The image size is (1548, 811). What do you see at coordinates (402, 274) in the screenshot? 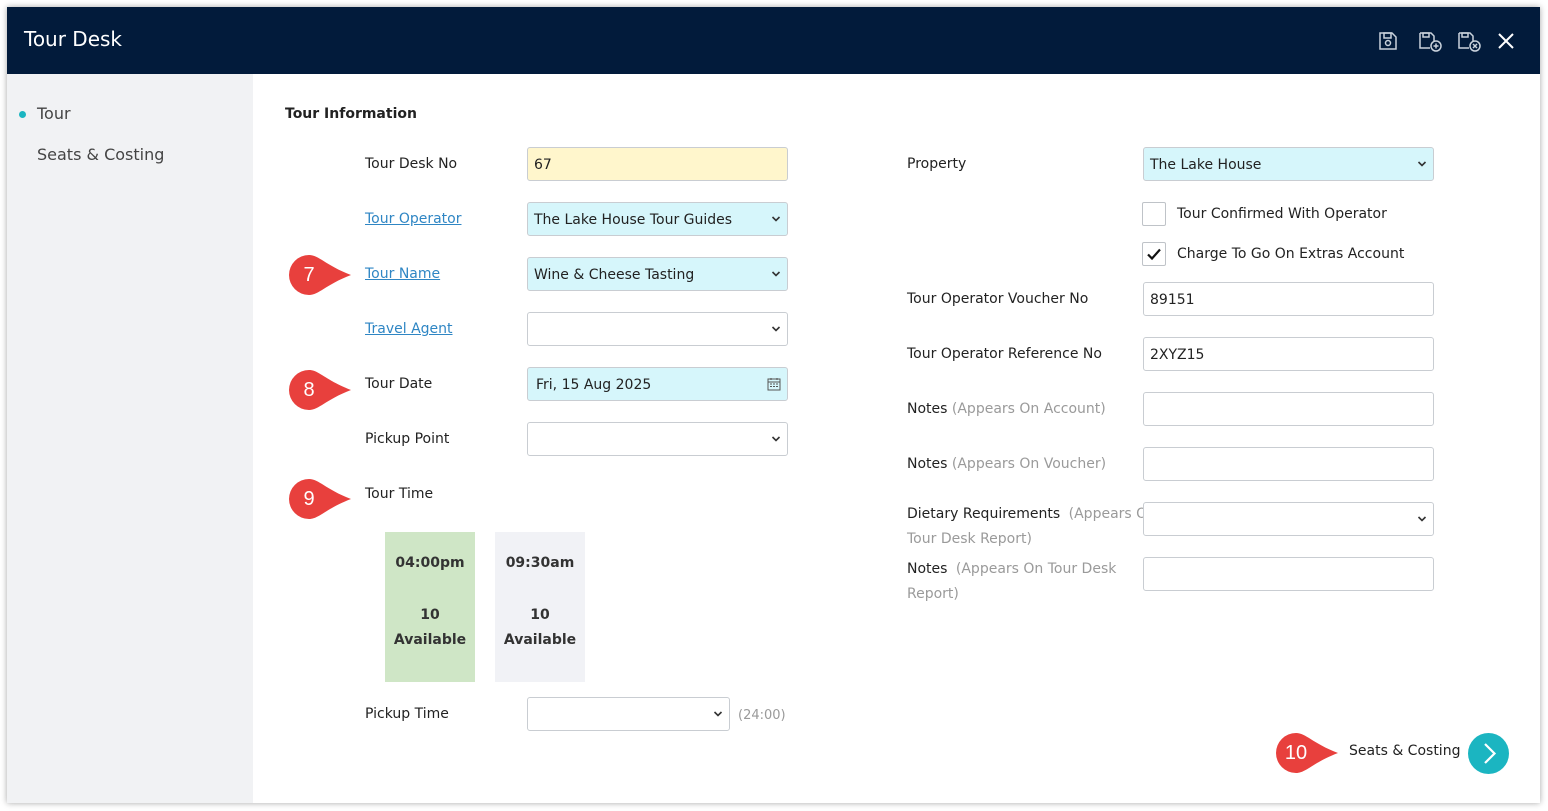
I see `tour-name-link: Tour Name` at bounding box center [402, 274].